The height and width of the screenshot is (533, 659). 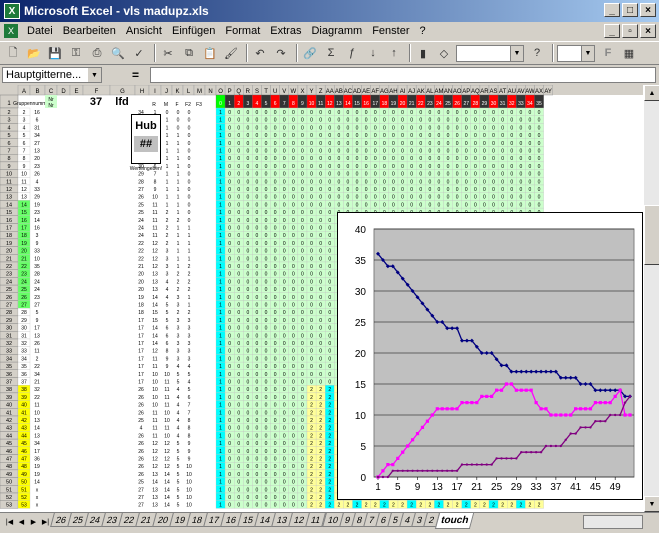 What do you see at coordinates (490, 53) in the screenshot?
I see `zoom-dropdown: ▼` at bounding box center [490, 53].